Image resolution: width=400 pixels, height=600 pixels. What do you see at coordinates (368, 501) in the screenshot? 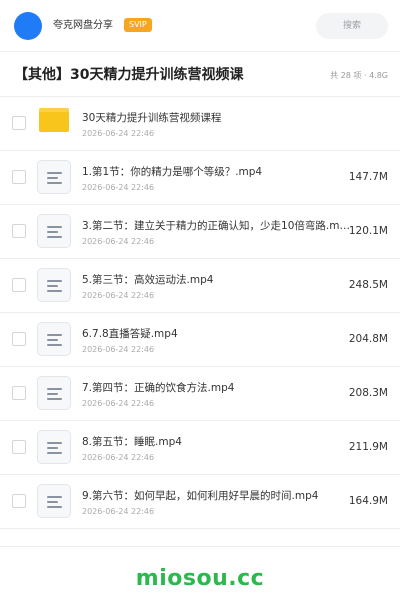
I see `item-size: 164.9M` at bounding box center [368, 501].